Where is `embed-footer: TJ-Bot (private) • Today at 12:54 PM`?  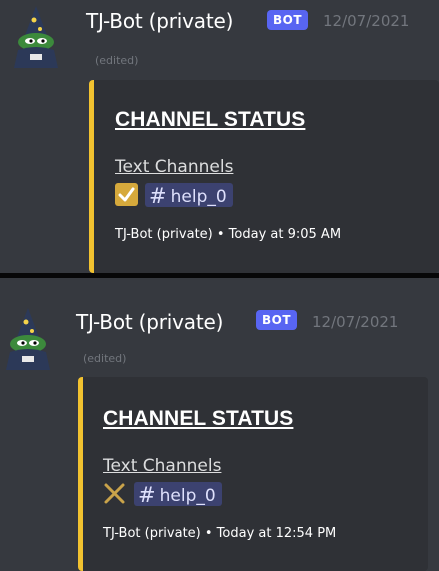 embed-footer: TJ-Bot (private) • Today at 12:54 PM is located at coordinates (220, 533).